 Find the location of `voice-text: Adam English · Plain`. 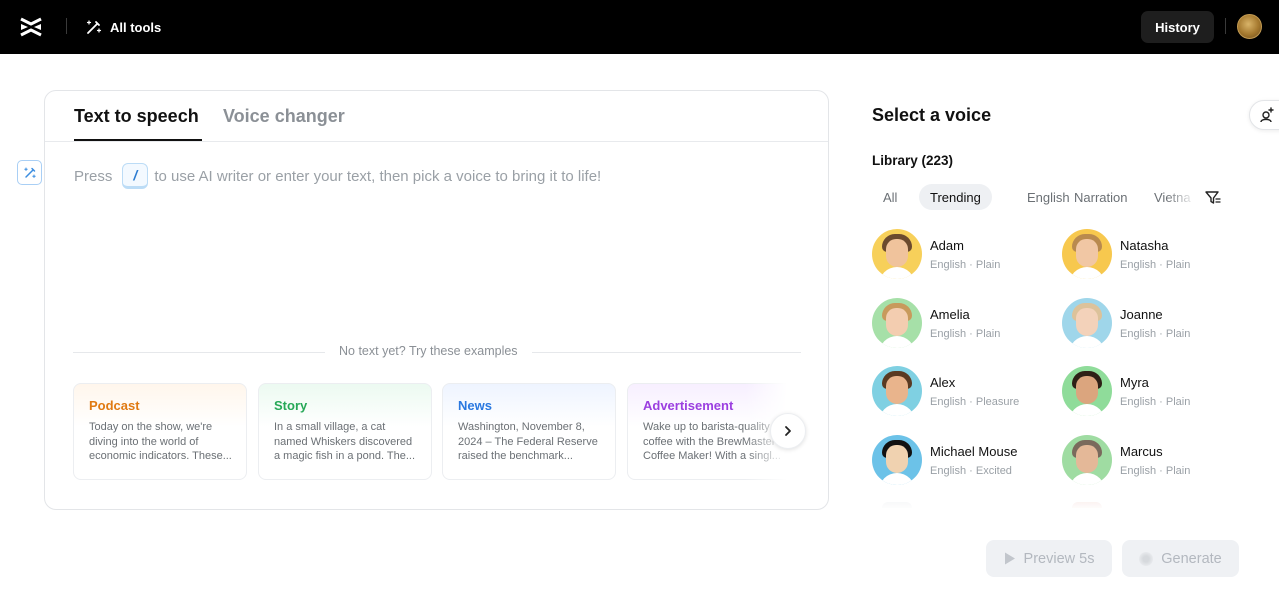

voice-text: Adam English · Plain is located at coordinates (965, 254).